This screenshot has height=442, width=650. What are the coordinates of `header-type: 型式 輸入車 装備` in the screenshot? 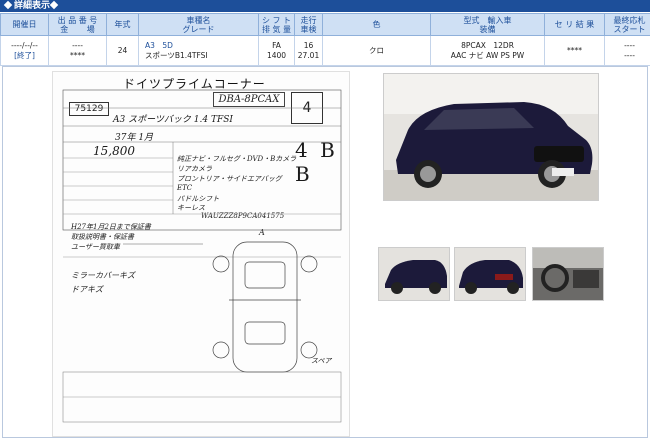 It's located at (487, 24).